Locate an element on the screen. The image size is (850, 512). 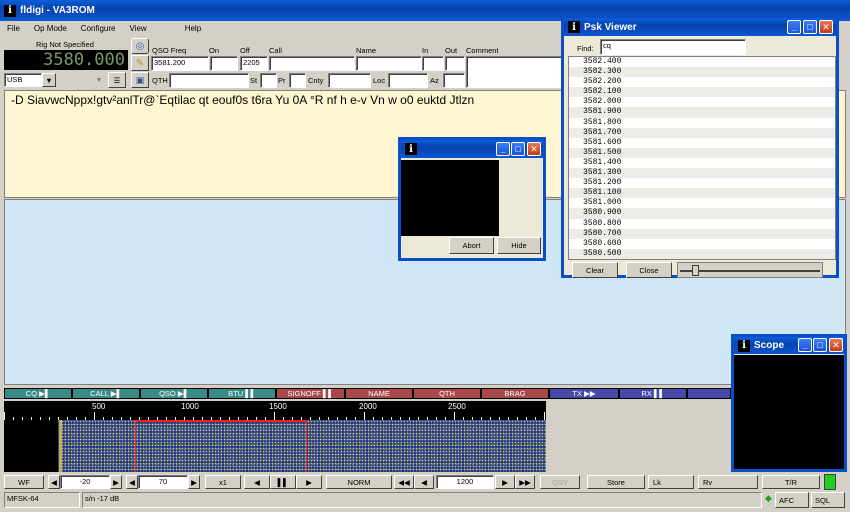
comment-field is located at coordinates (514, 72).